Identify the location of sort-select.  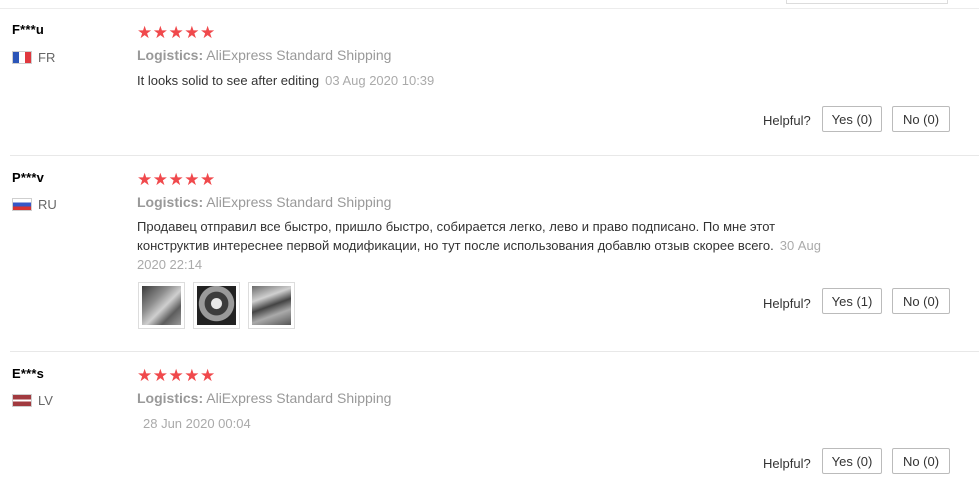
(867, 2).